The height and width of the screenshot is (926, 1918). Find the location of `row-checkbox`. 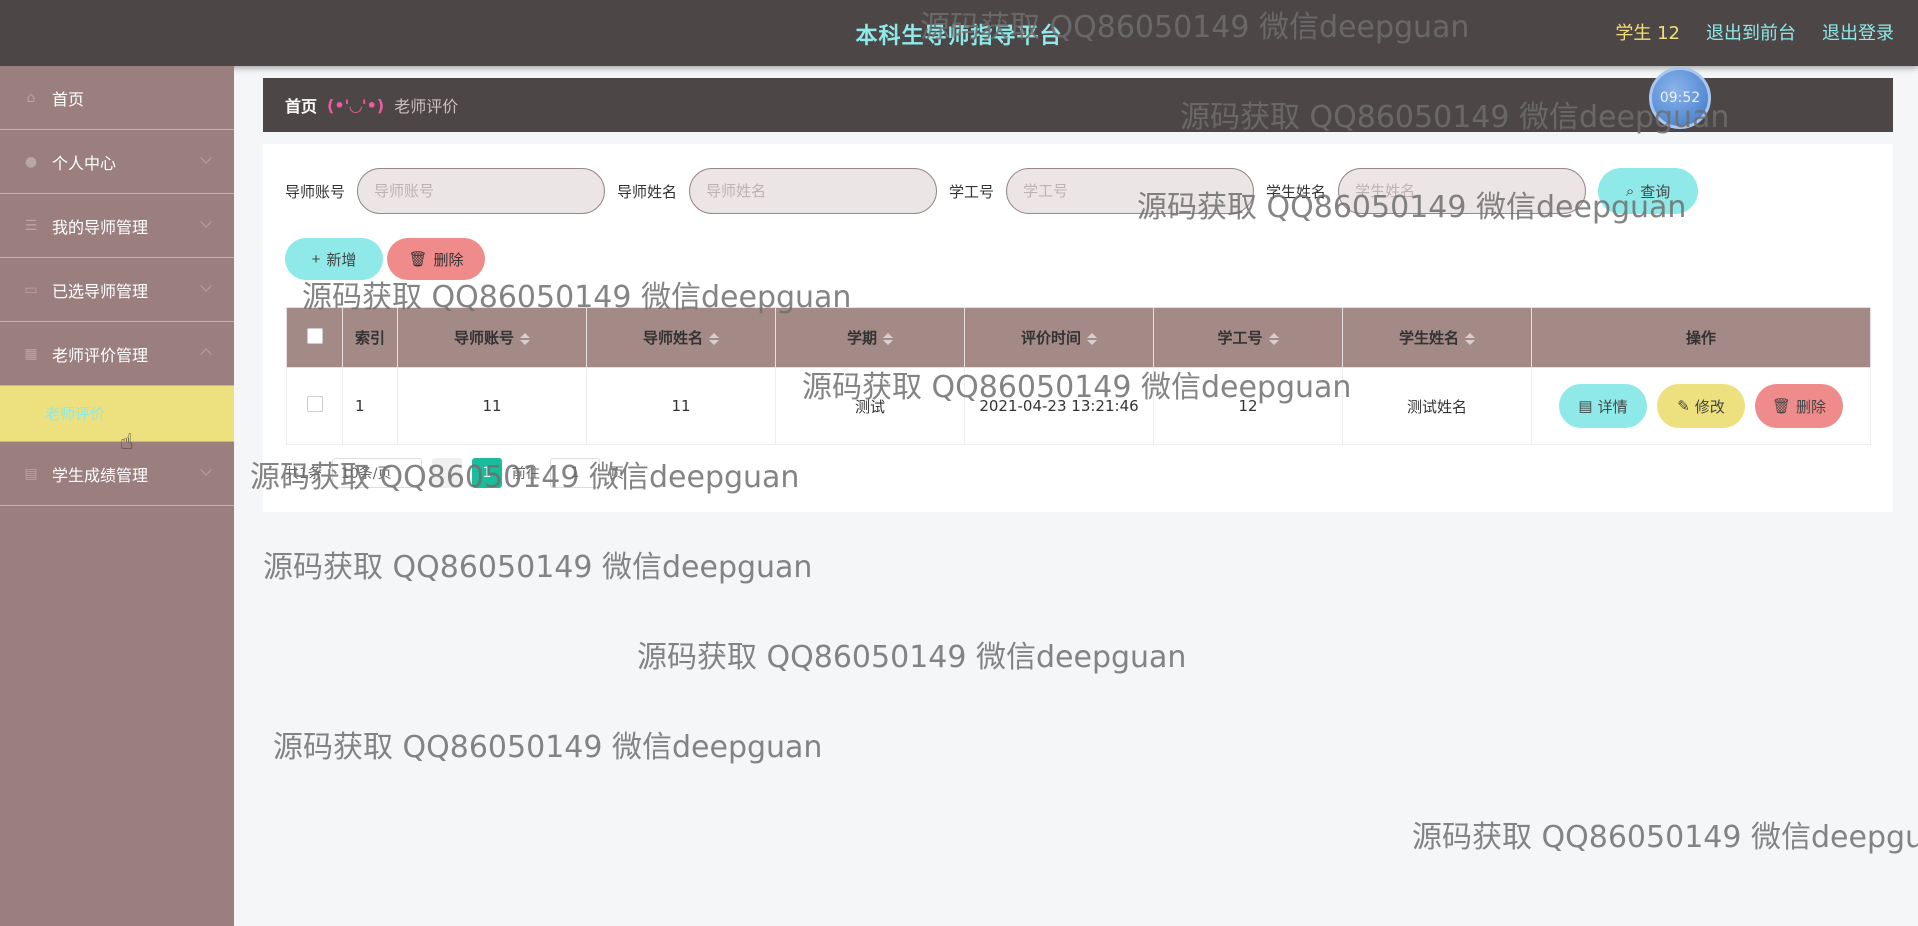

row-checkbox is located at coordinates (314, 404).